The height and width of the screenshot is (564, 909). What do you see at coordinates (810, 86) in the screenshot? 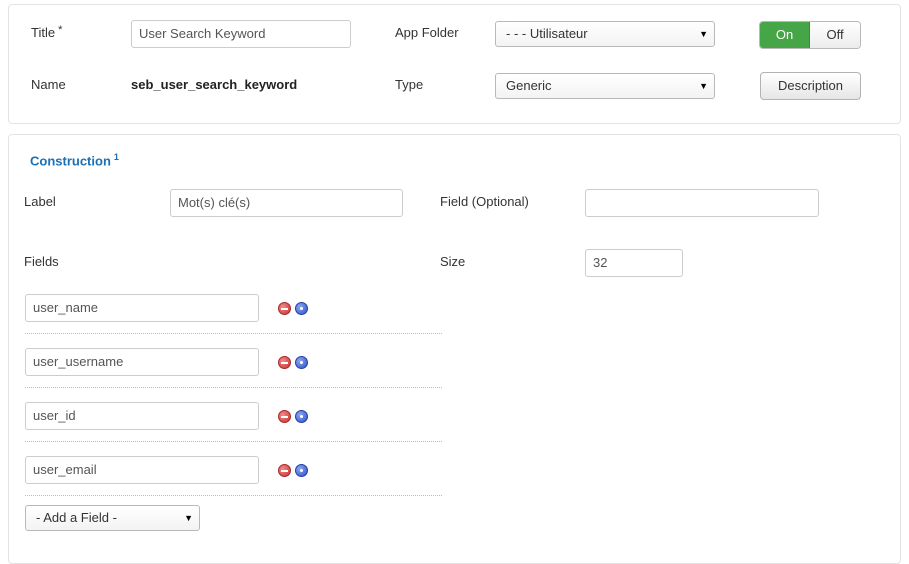
I see `description-button: Description` at bounding box center [810, 86].